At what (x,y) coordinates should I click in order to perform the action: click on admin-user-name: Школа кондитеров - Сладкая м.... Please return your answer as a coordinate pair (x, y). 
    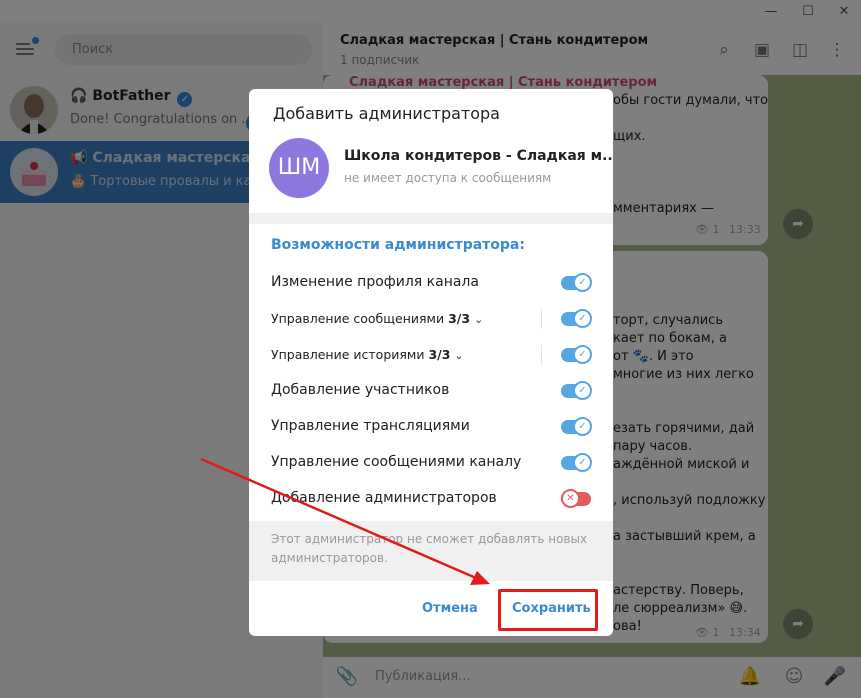
    Looking at the image, I should click on (478, 156).